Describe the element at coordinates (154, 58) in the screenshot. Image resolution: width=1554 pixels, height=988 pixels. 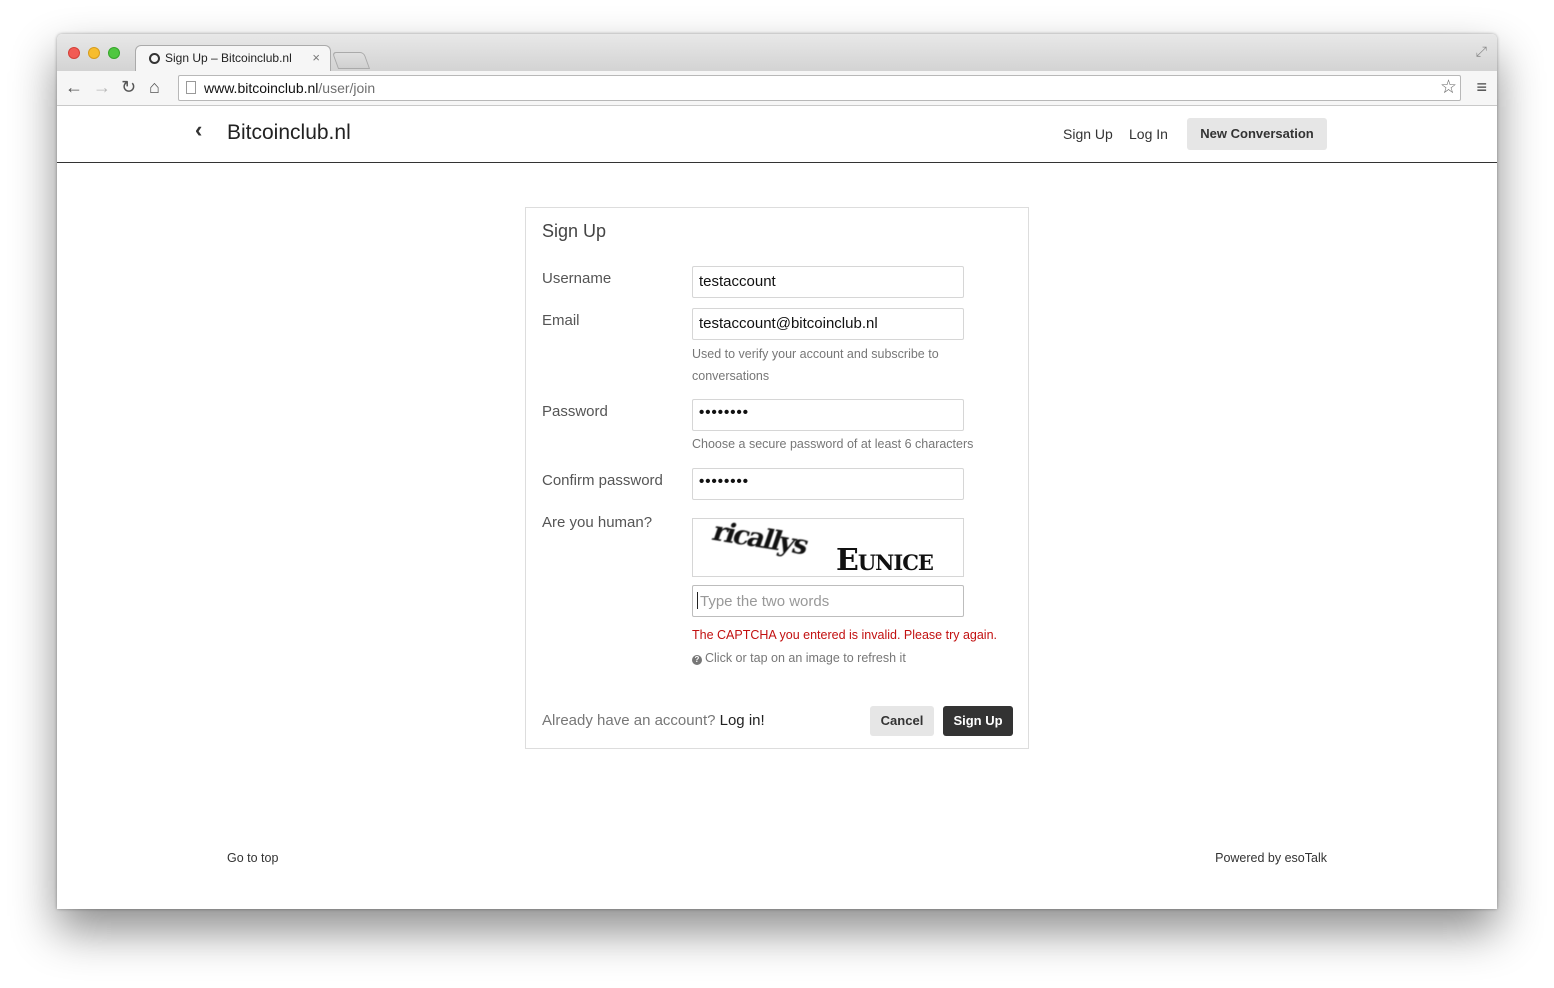
I see `favicon-icon` at that location.